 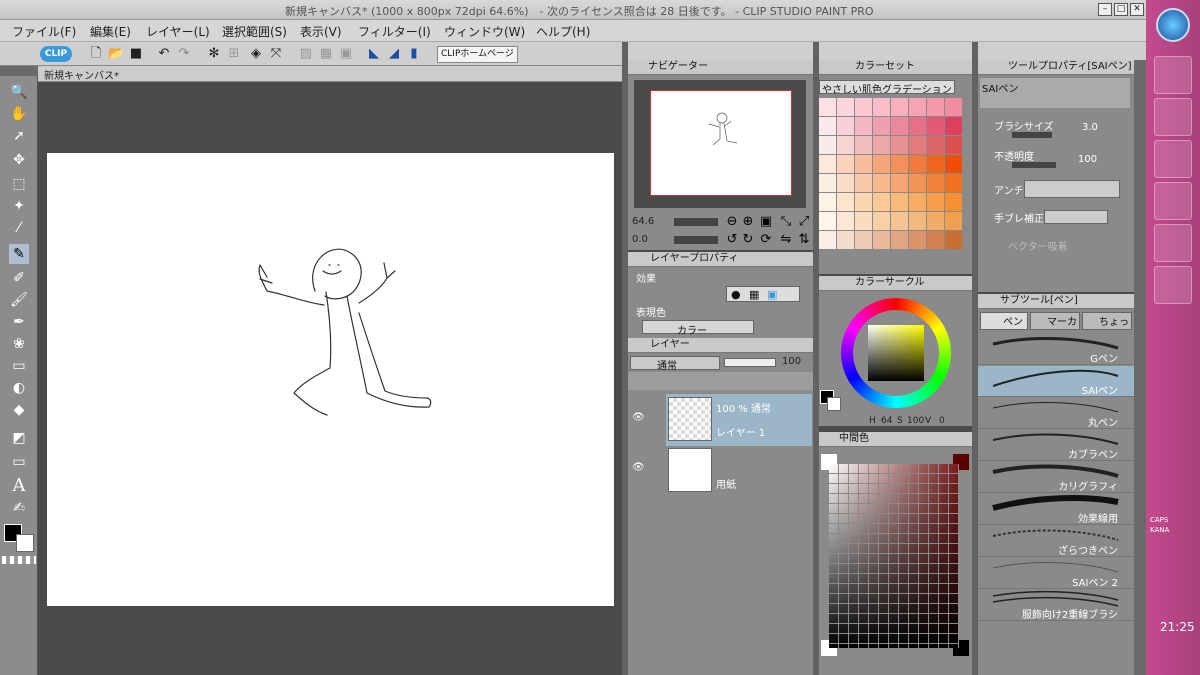 What do you see at coordinates (895, 67) in the screenshot?
I see `color-set-tab: カラーセット` at bounding box center [895, 67].